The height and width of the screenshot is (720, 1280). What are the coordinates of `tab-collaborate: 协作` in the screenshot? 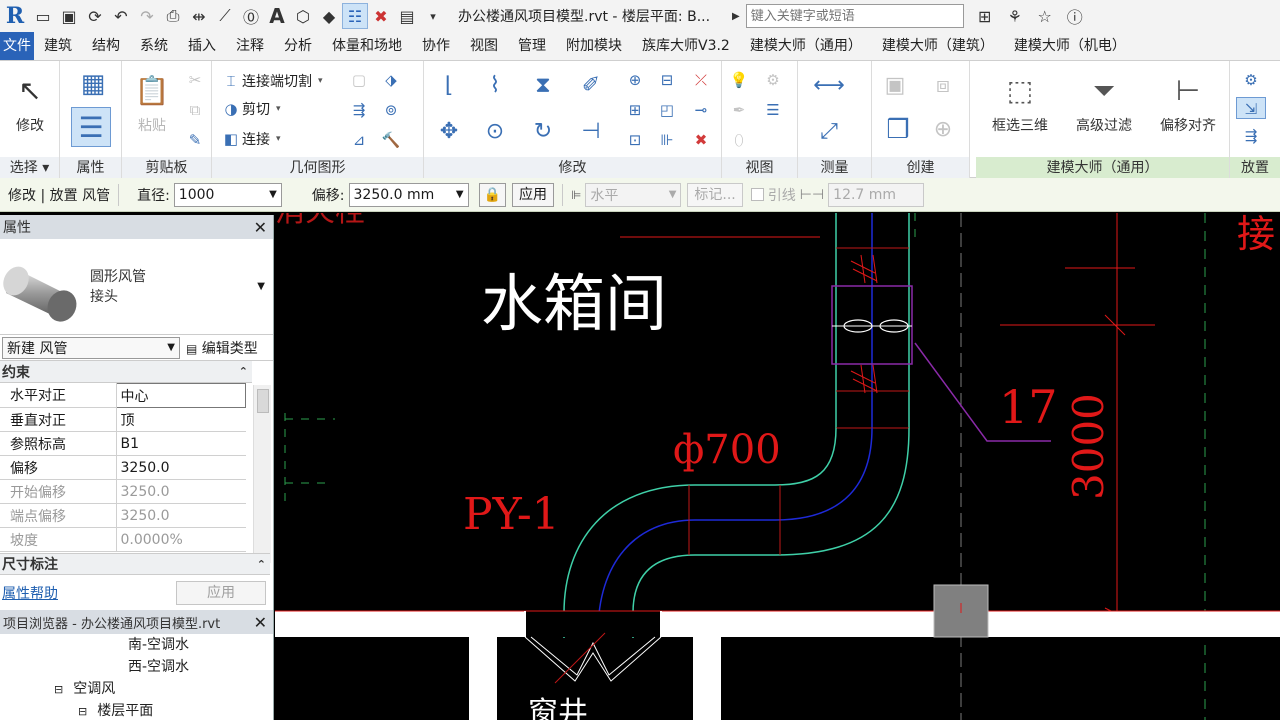 It's located at (436, 46).